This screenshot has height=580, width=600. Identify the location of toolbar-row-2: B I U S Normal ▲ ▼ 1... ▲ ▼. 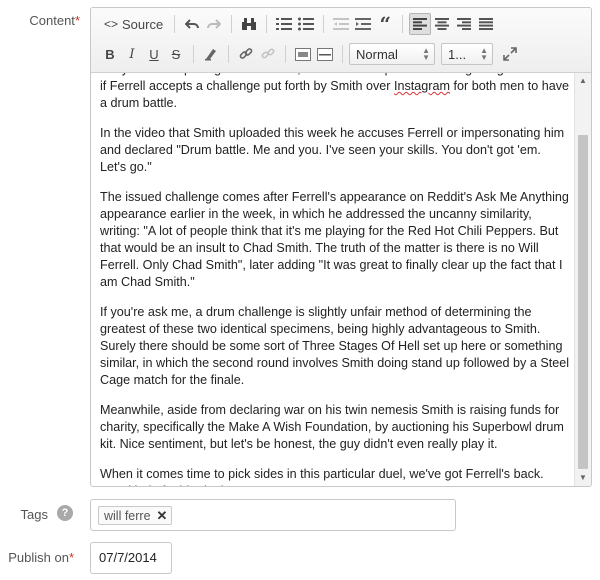
(310, 54).